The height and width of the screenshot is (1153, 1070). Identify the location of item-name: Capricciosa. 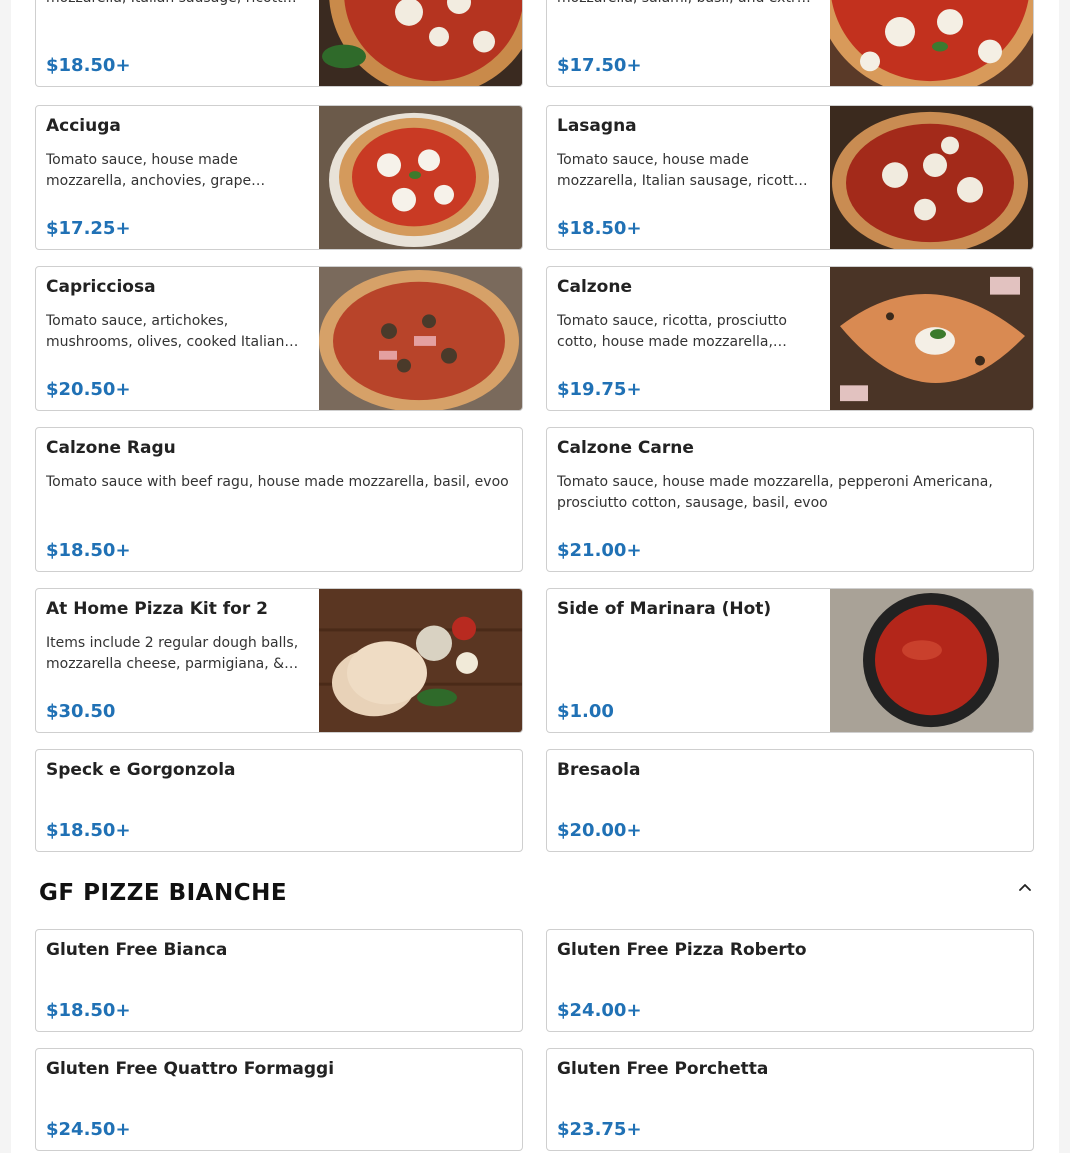
(101, 287).